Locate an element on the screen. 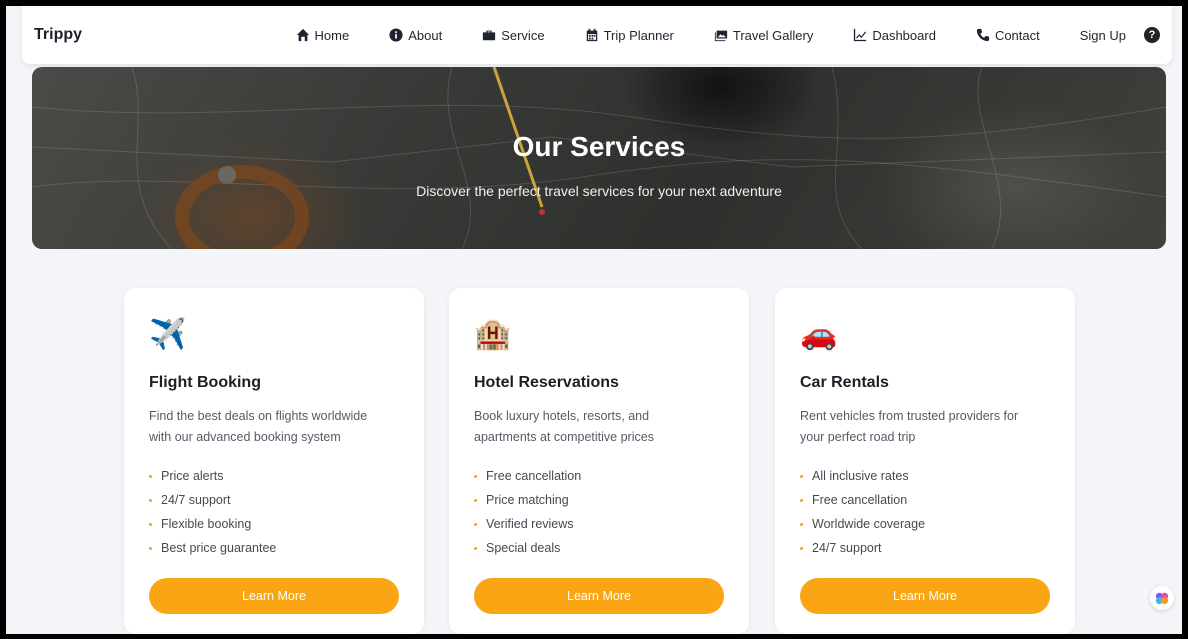 The image size is (1188, 639). brain-icon is located at coordinates (1162, 598).